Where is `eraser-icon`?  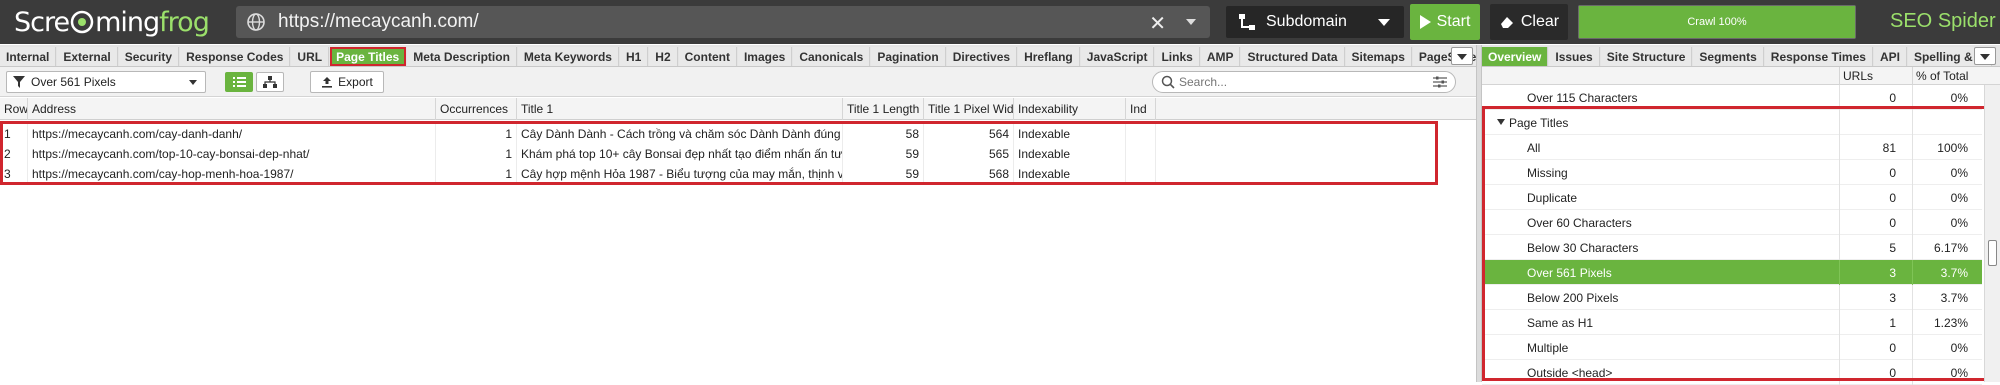
eraser-icon is located at coordinates (1506, 22).